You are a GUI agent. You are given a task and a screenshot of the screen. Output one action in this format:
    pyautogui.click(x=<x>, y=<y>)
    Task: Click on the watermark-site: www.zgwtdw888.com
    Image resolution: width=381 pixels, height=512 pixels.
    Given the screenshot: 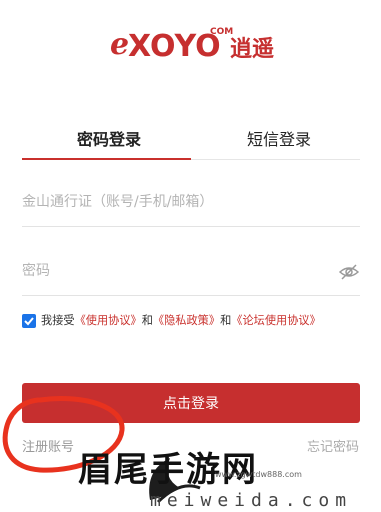 What is the action you would take?
    pyautogui.click(x=258, y=474)
    